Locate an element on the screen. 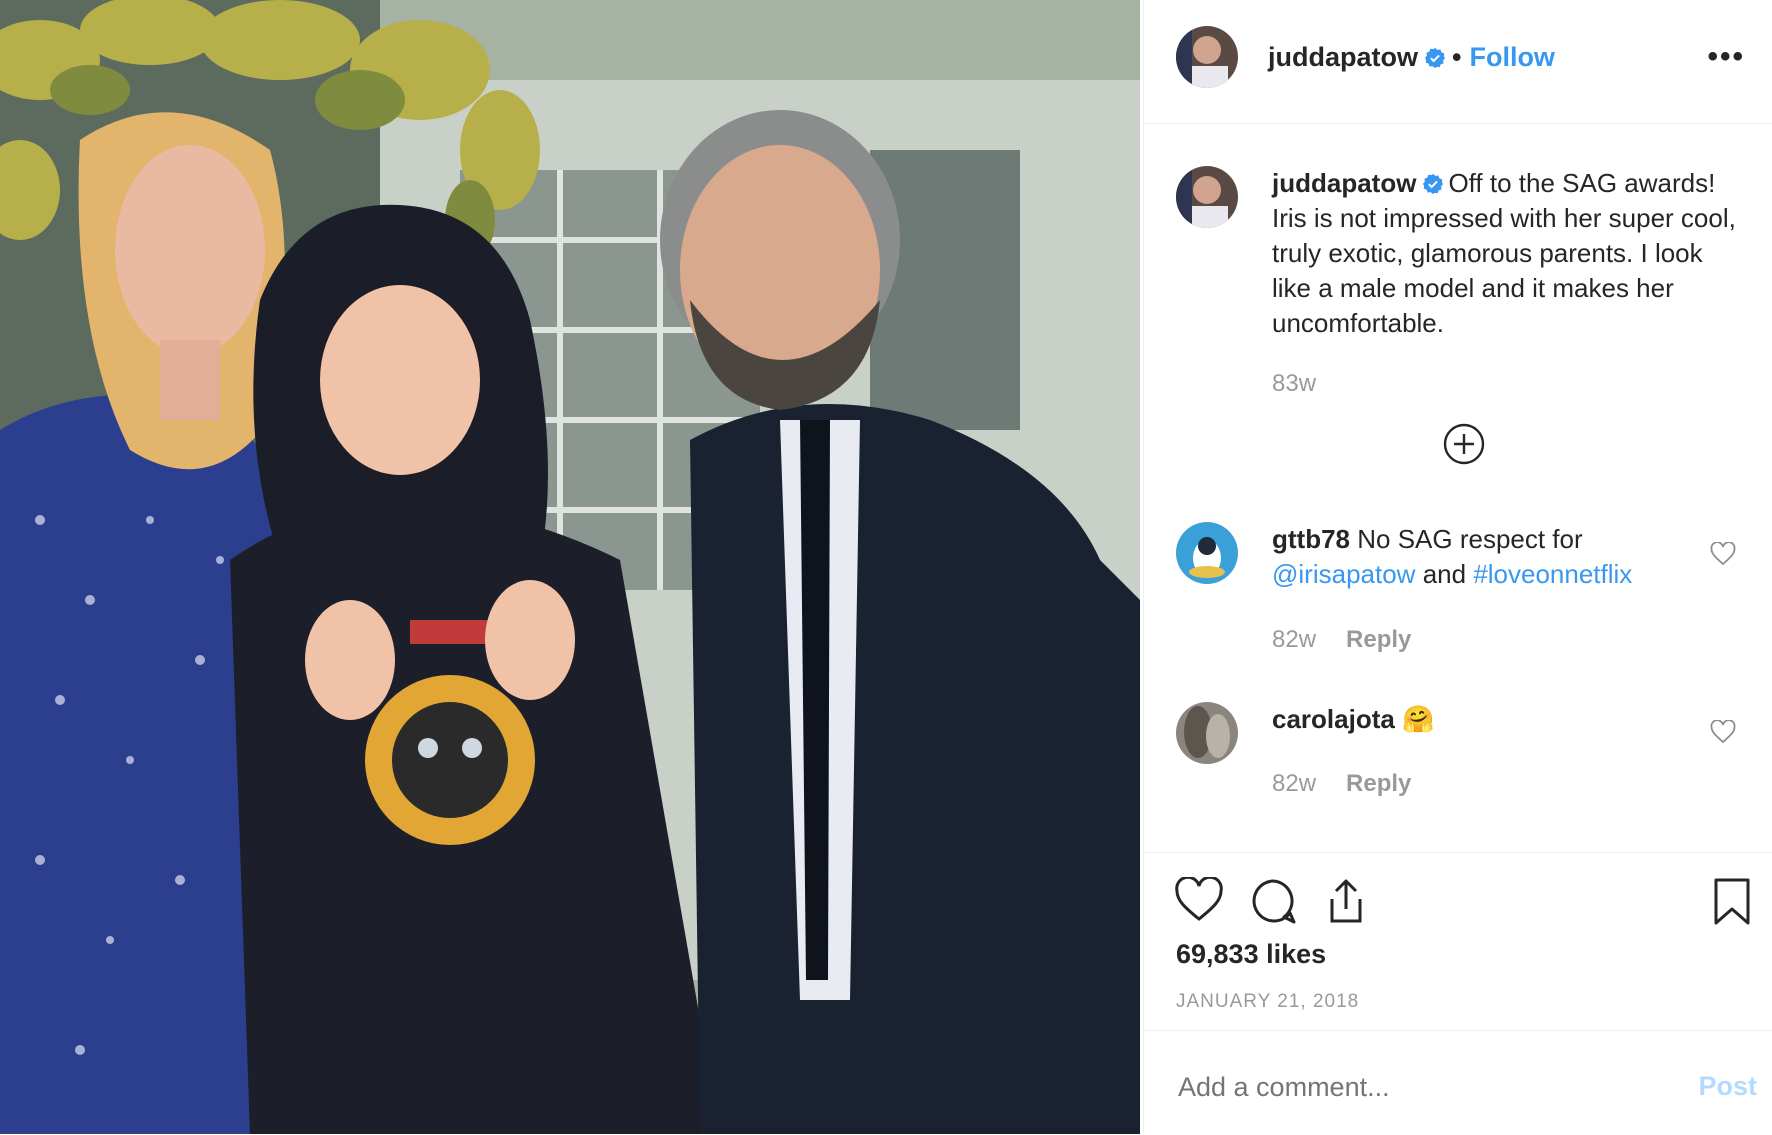 This screenshot has height=1135, width=1772. post-header: juddapatow • Follow ••• is located at coordinates (1458, 62).